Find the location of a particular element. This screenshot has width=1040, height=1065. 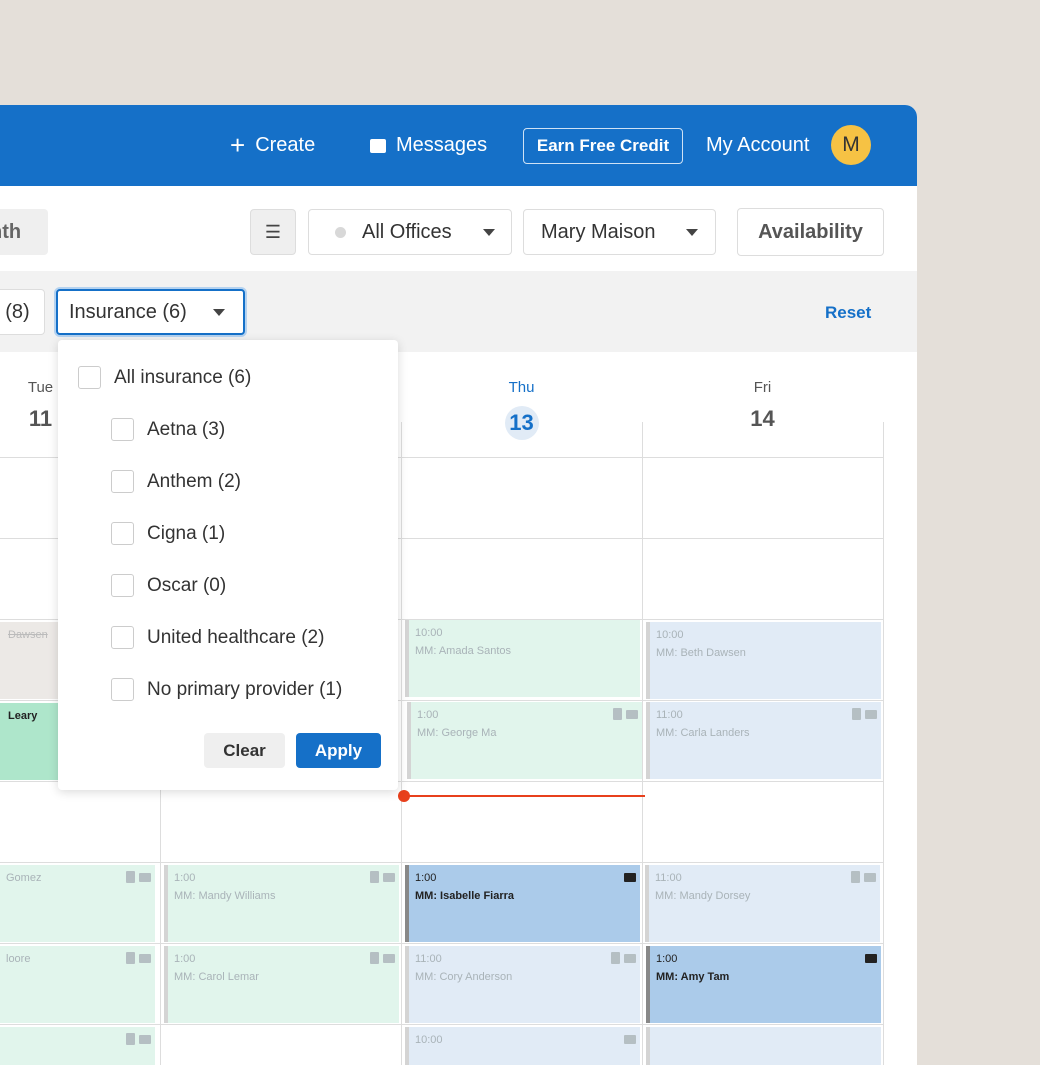

patient: MM: George Ma is located at coordinates (457, 733).